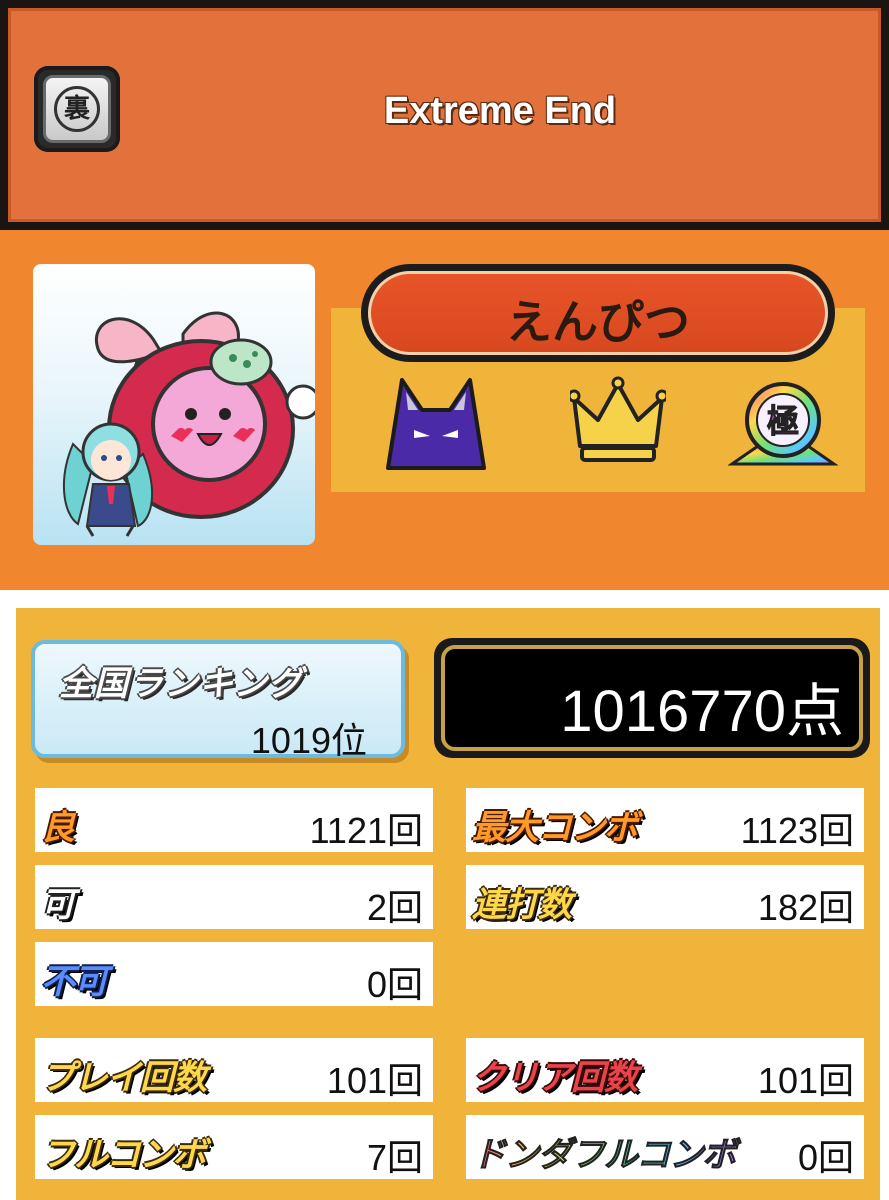  I want to click on stat-bad-value: 0回, so click(394, 984).